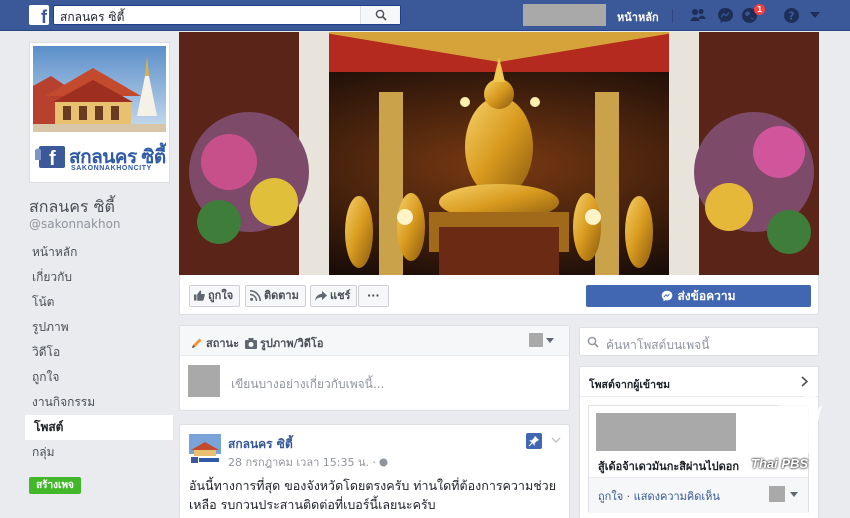  I want to click on tab-status-label: สถานะ, so click(222, 343).